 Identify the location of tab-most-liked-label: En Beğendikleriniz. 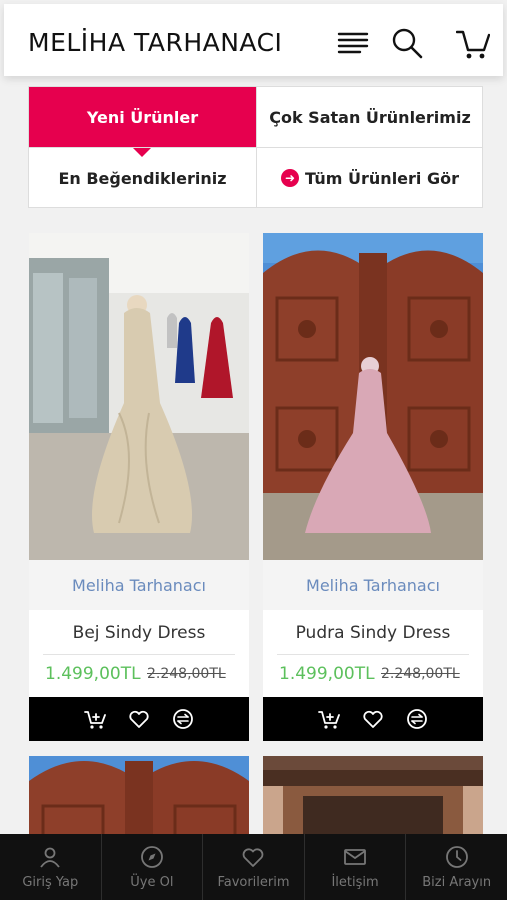
(142, 178).